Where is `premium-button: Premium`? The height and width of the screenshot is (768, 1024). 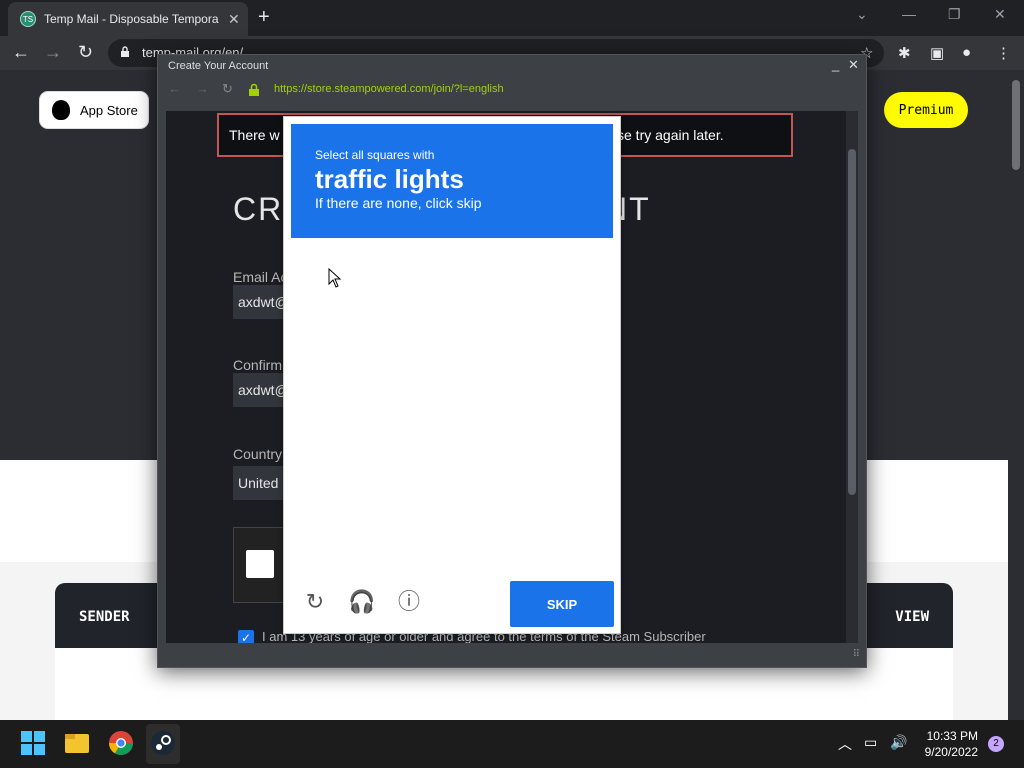 premium-button: Premium is located at coordinates (926, 110).